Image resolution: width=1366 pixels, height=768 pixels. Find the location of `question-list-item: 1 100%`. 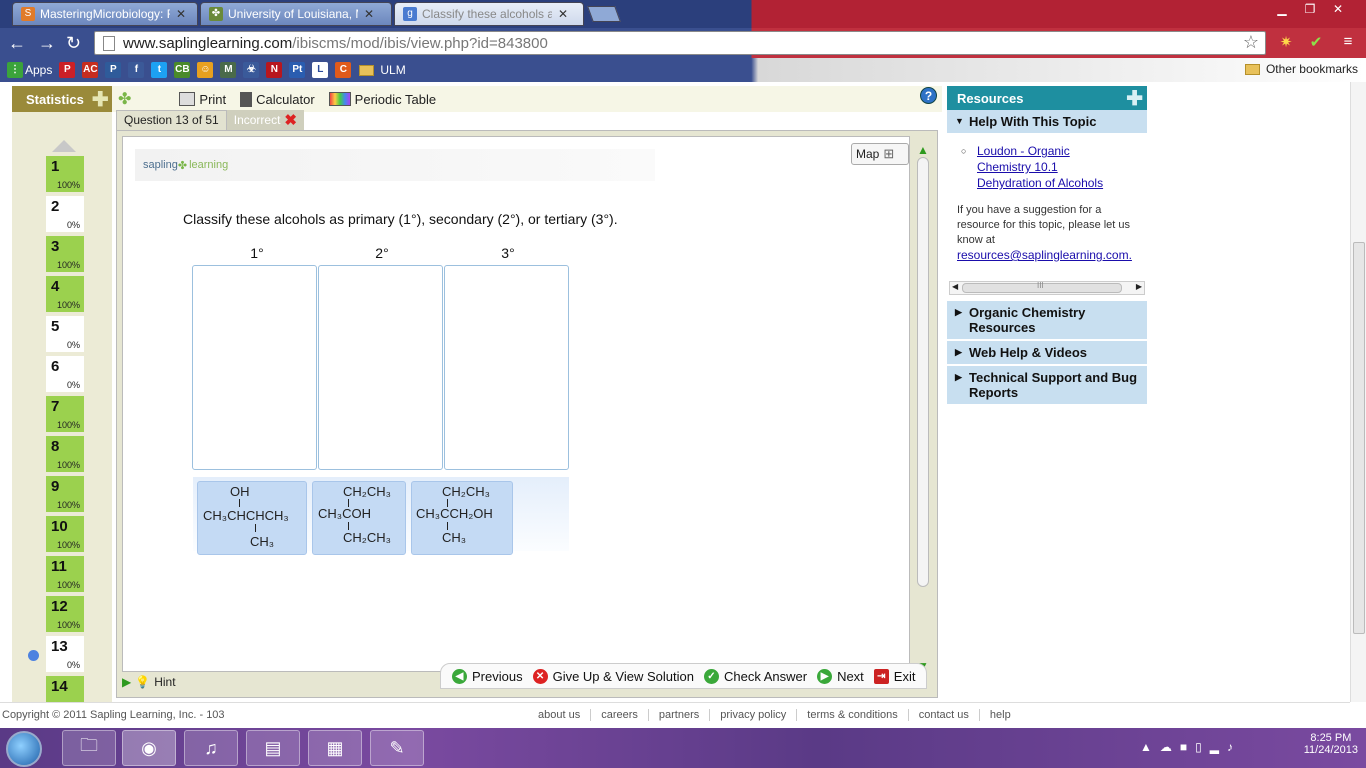

question-list-item: 1 100% is located at coordinates (65, 175).